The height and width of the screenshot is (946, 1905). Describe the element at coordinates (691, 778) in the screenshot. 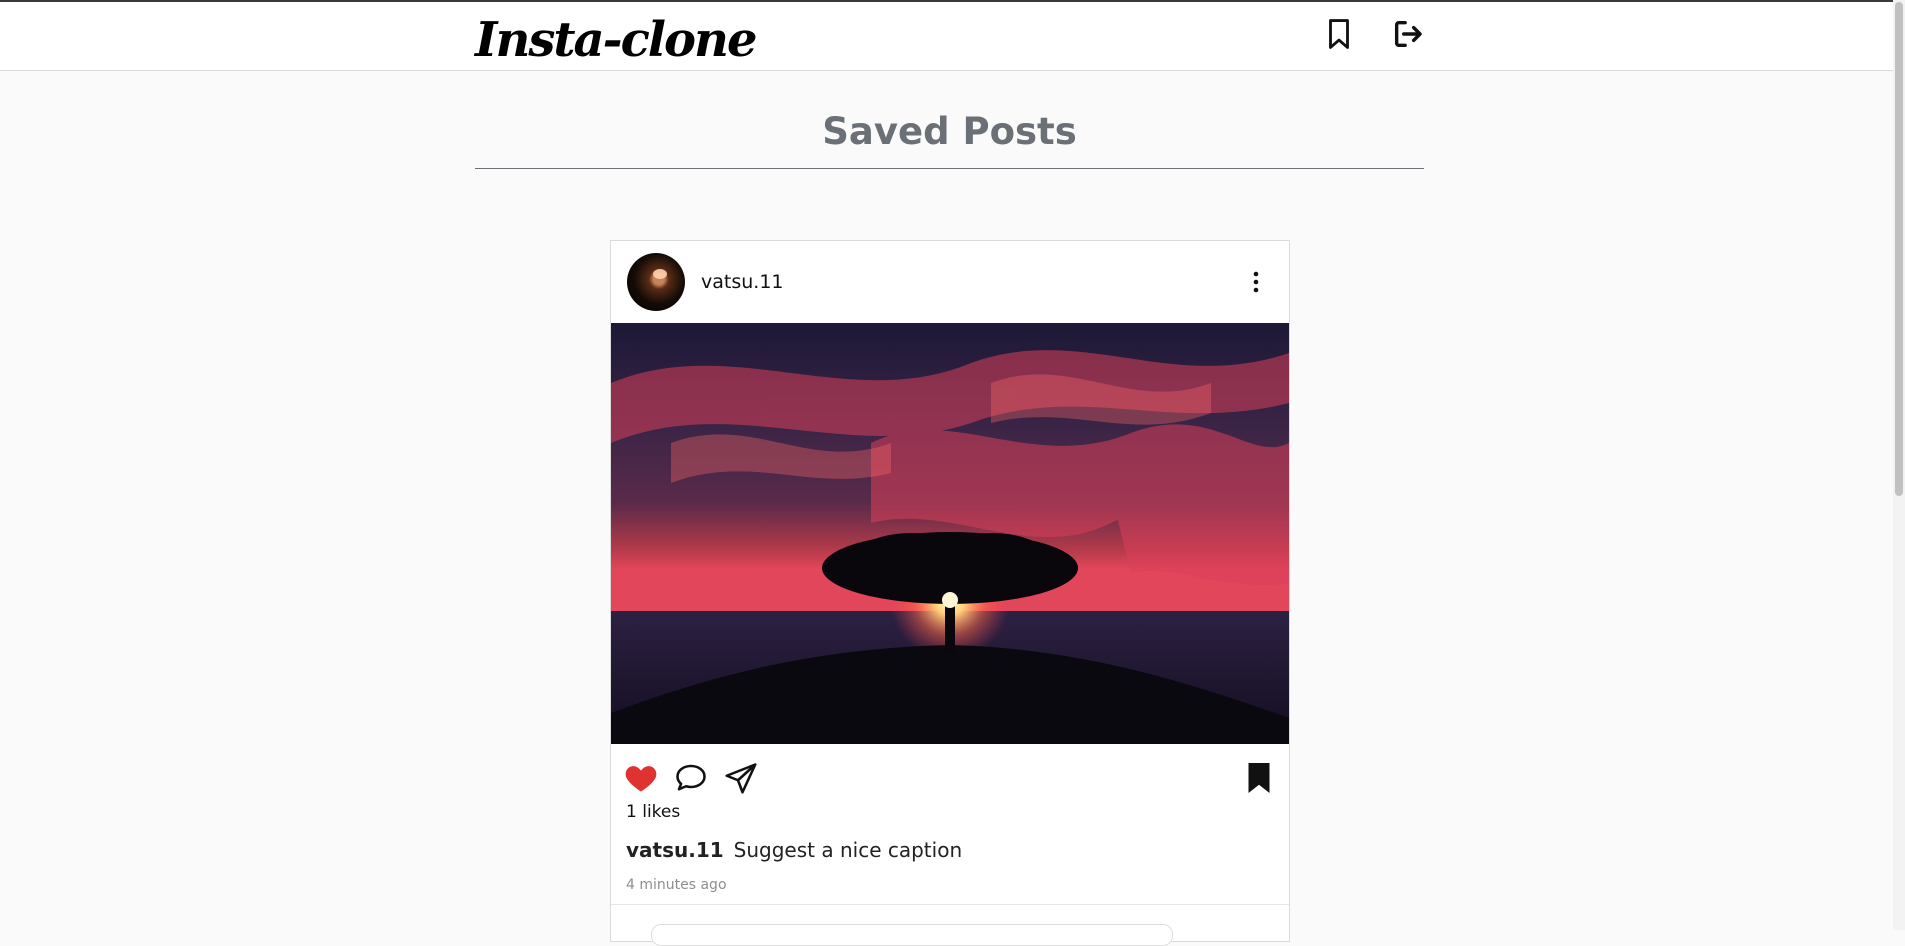

I see `comment-icon` at that location.